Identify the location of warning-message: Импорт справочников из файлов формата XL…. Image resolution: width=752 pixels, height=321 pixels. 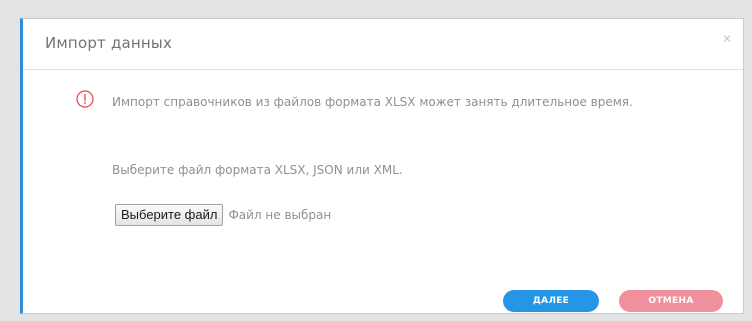
(372, 102).